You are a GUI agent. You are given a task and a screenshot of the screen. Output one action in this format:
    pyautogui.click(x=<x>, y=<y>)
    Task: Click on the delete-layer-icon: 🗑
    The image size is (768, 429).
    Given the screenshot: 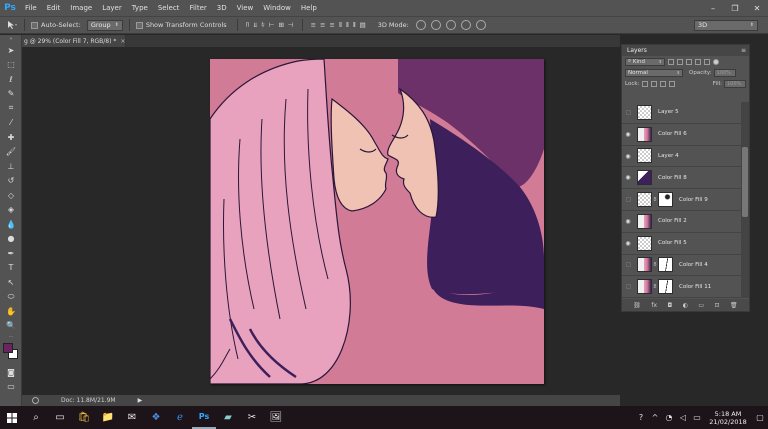 What is the action you would take?
    pyautogui.click(x=734, y=305)
    